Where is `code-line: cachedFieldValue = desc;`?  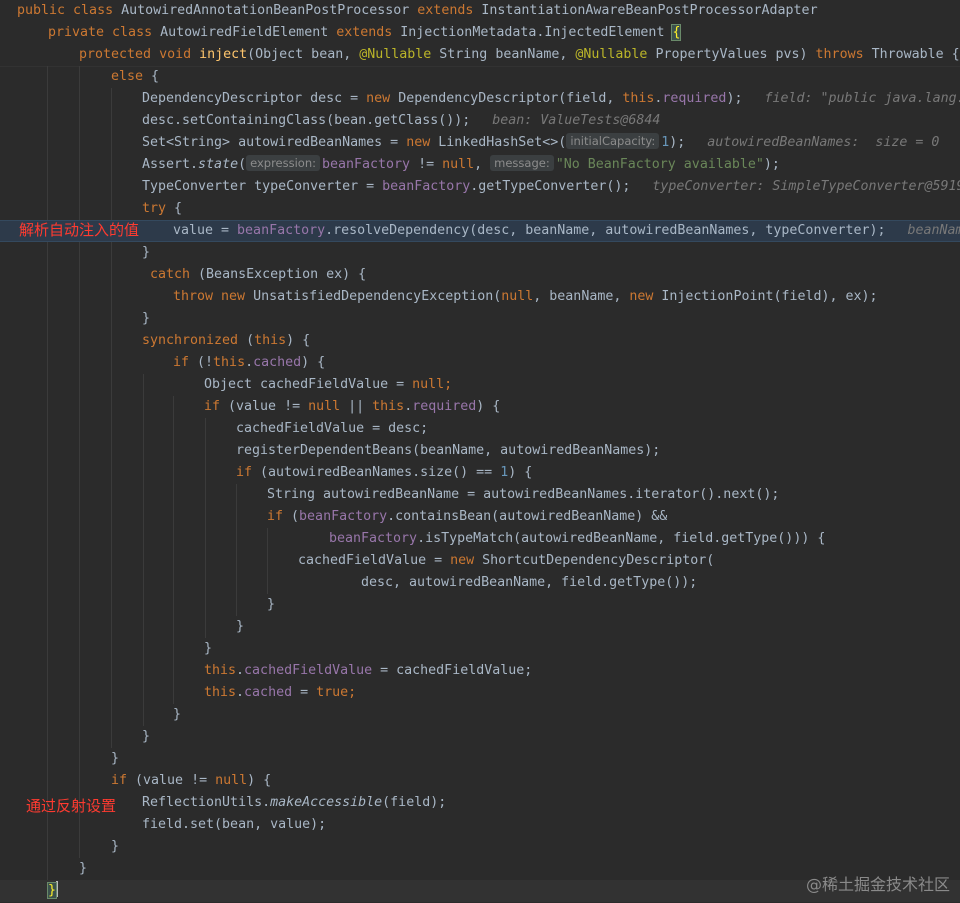
code-line: cachedFieldValue = desc; is located at coordinates (480, 429).